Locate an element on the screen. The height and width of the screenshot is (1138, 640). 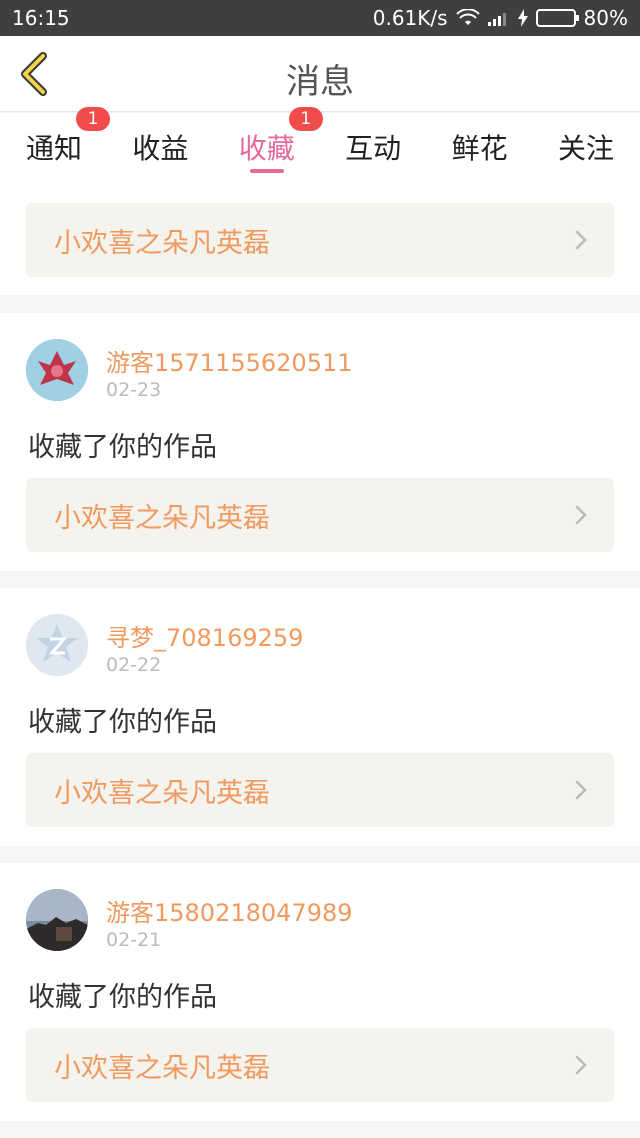
tab-interactions: 互动 is located at coordinates (373, 148).